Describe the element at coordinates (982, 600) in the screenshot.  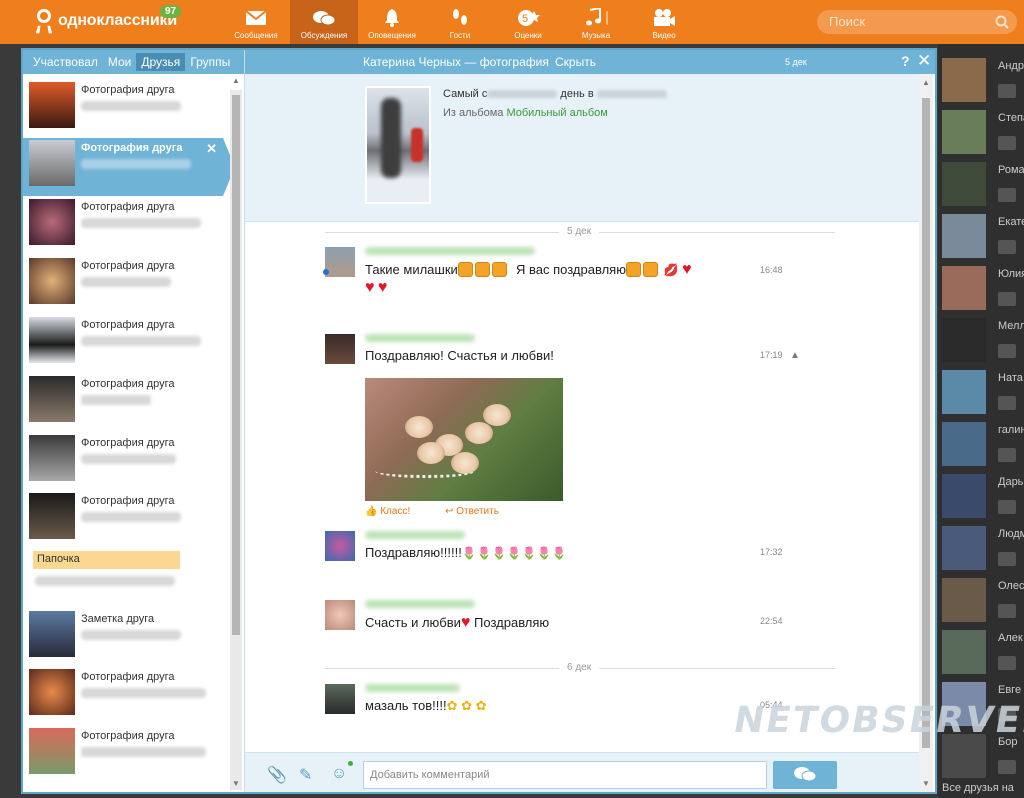
I see `friend-item: Олес` at that location.